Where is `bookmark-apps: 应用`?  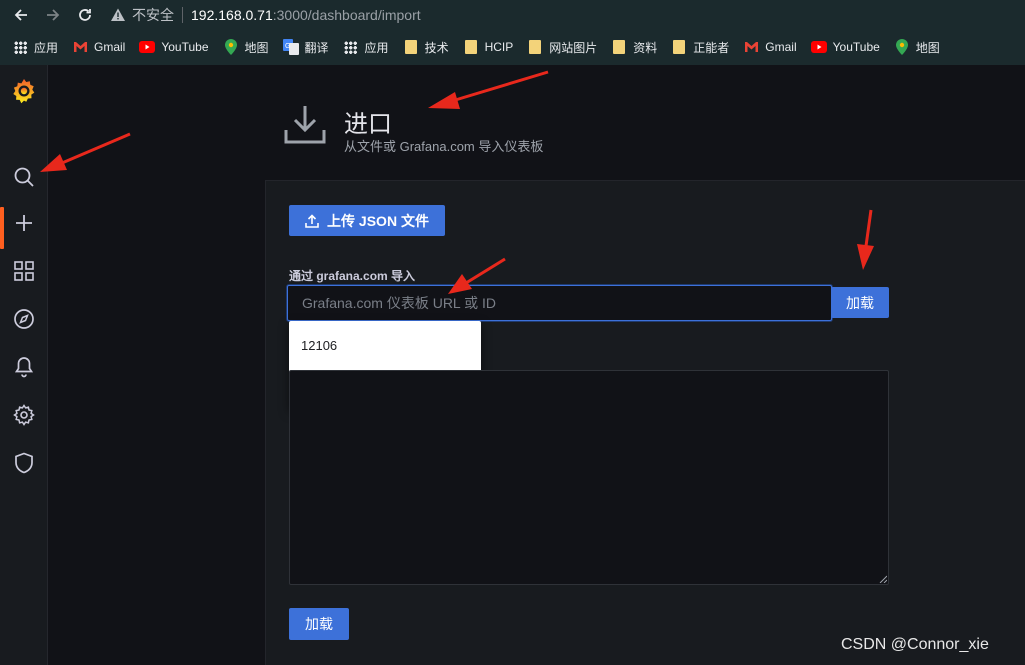
bookmark-apps: 应用 is located at coordinates (35, 47).